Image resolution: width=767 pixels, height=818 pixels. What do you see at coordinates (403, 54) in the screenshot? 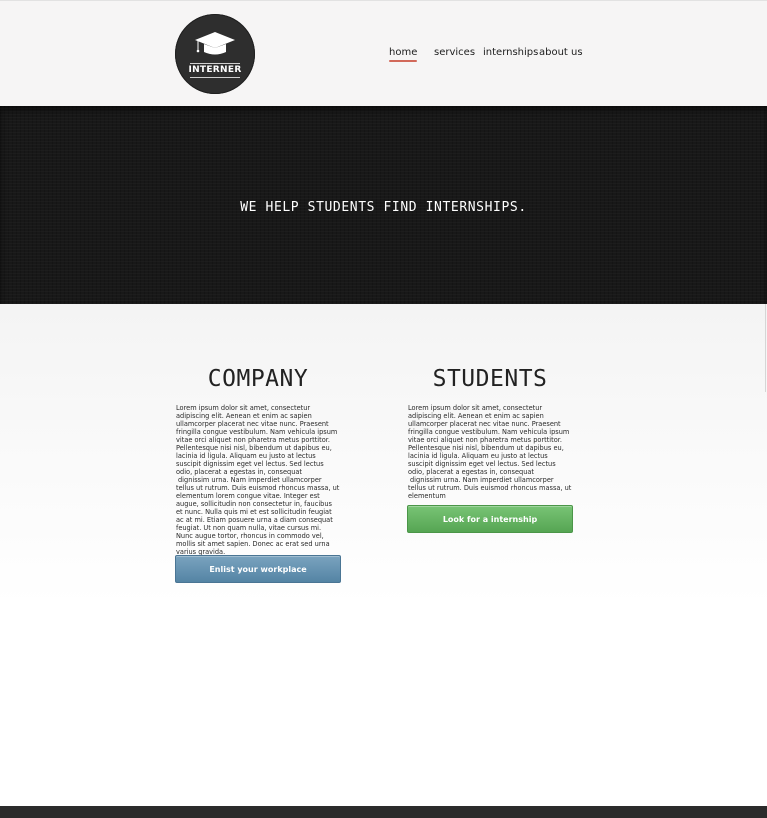
I see `nav-home: home` at bounding box center [403, 54].